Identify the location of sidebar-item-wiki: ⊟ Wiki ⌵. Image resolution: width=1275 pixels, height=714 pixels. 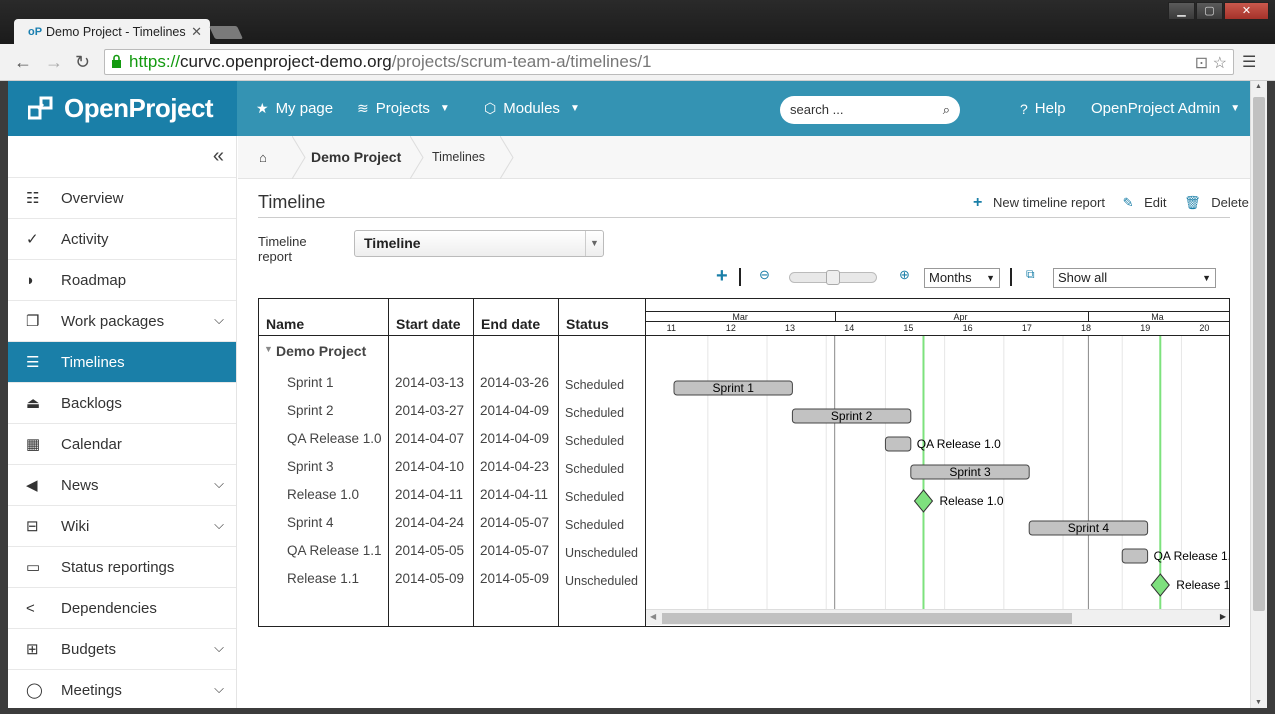
(122, 525).